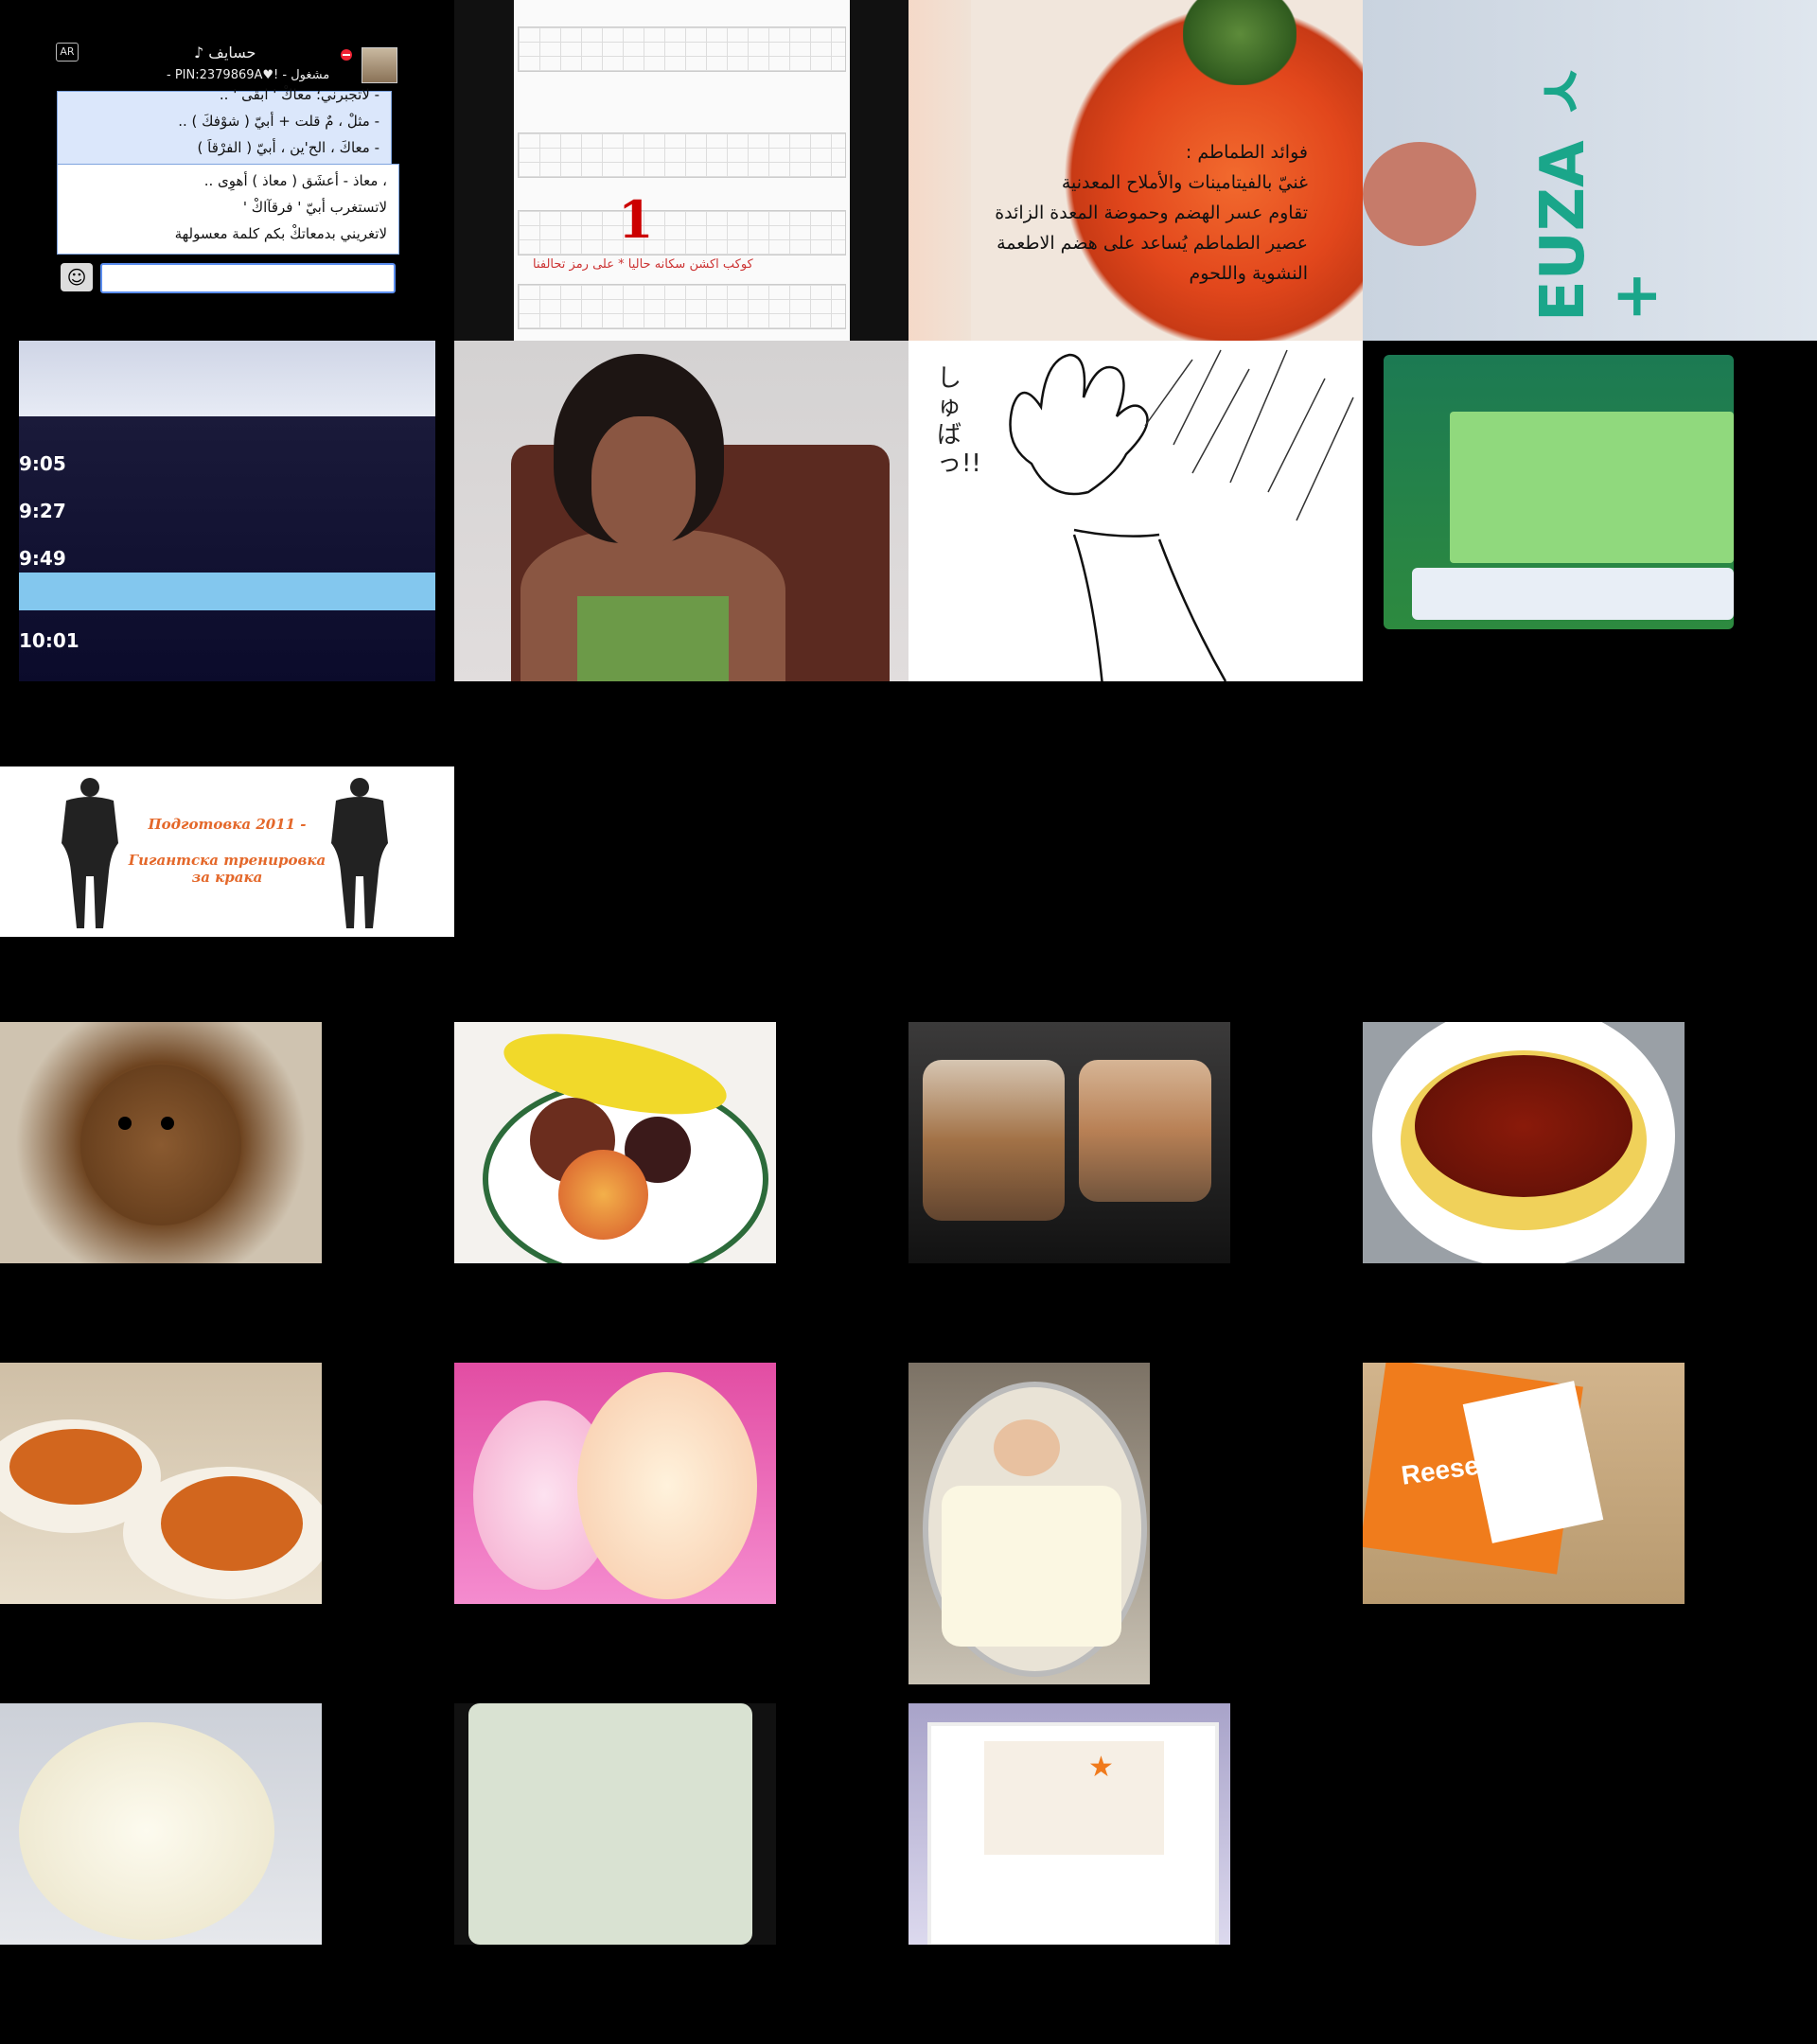  I want to click on baby-stroller-photo, so click(1029, 1523).